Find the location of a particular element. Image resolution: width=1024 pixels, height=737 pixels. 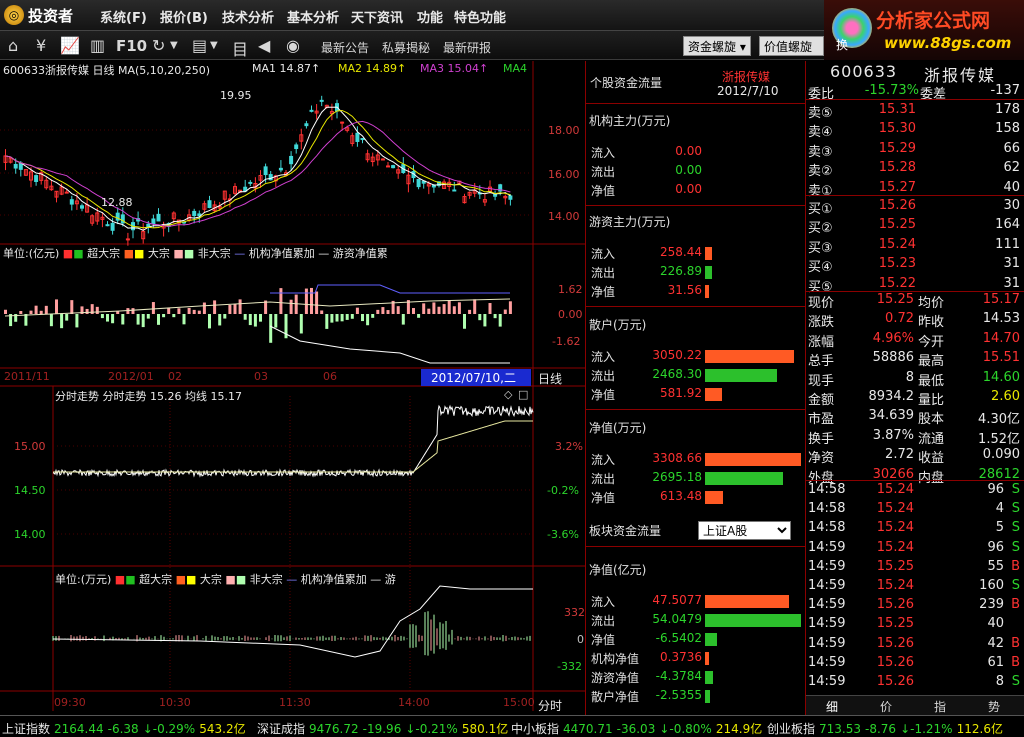

yen-icon: ¥ is located at coordinates (41, 45).